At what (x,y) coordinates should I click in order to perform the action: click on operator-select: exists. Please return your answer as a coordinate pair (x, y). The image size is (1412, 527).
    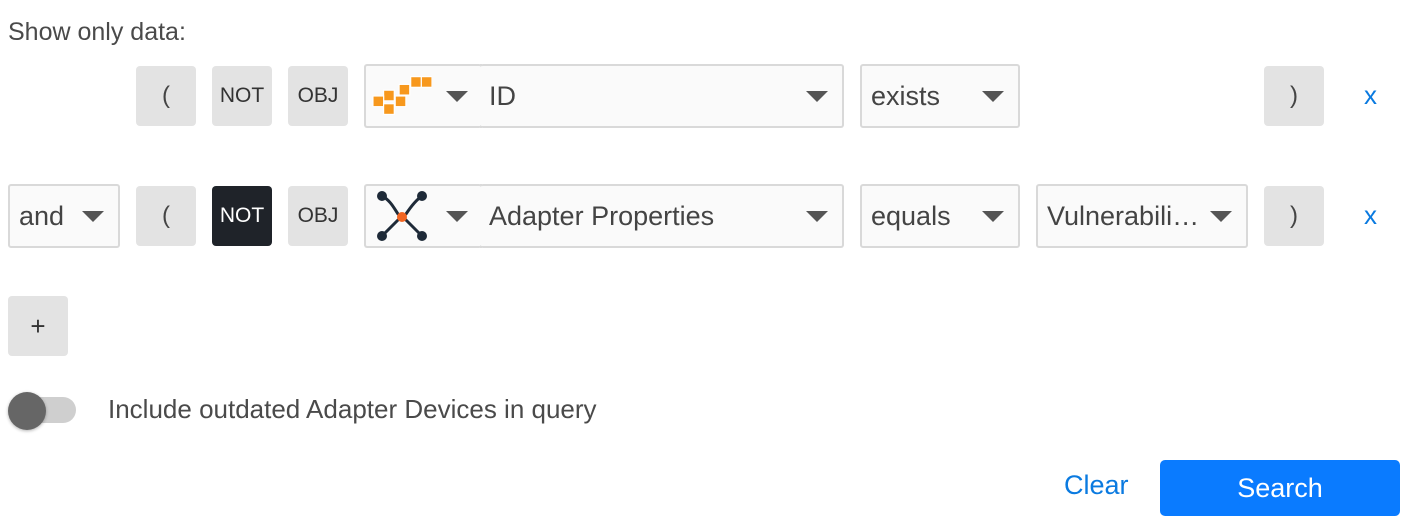
    Looking at the image, I should click on (940, 96).